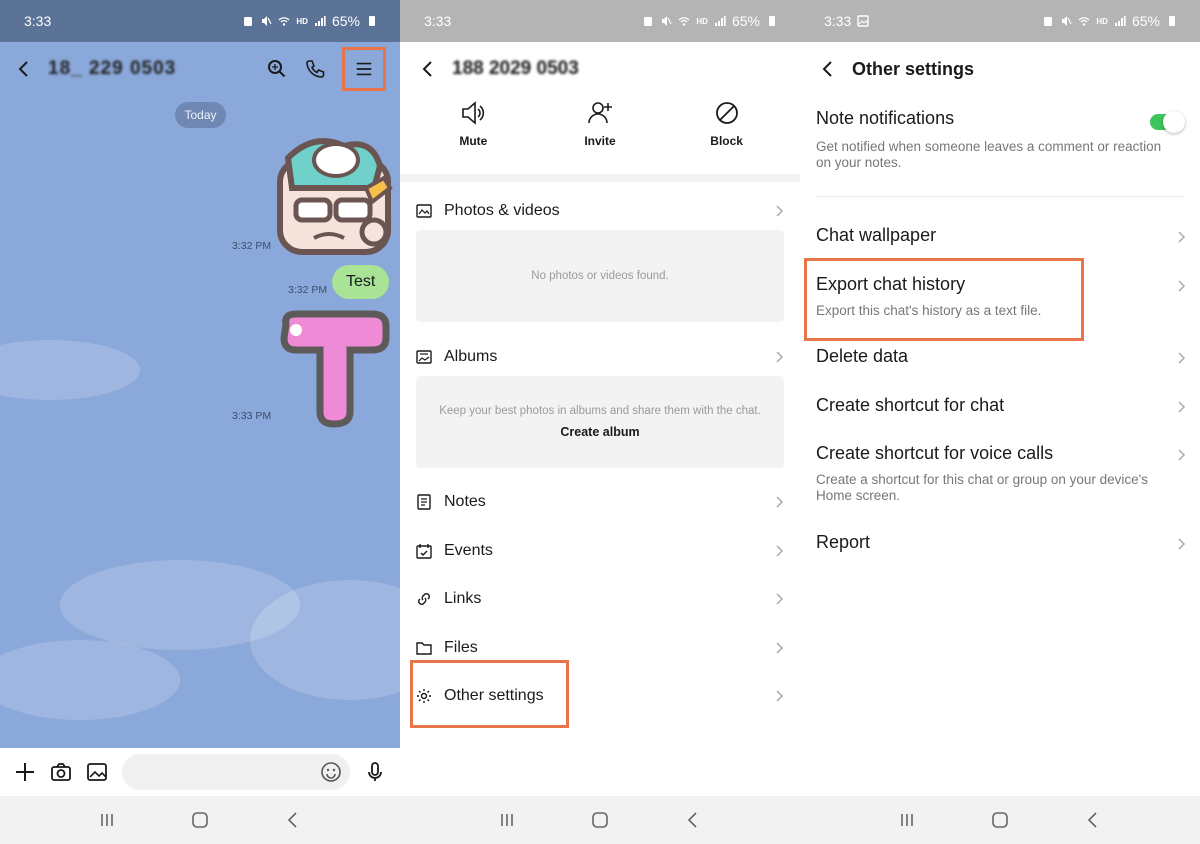 The image size is (1200, 844). Describe the element at coordinates (308, 290) in the screenshot. I see `message-time: 3:32 PM` at that location.